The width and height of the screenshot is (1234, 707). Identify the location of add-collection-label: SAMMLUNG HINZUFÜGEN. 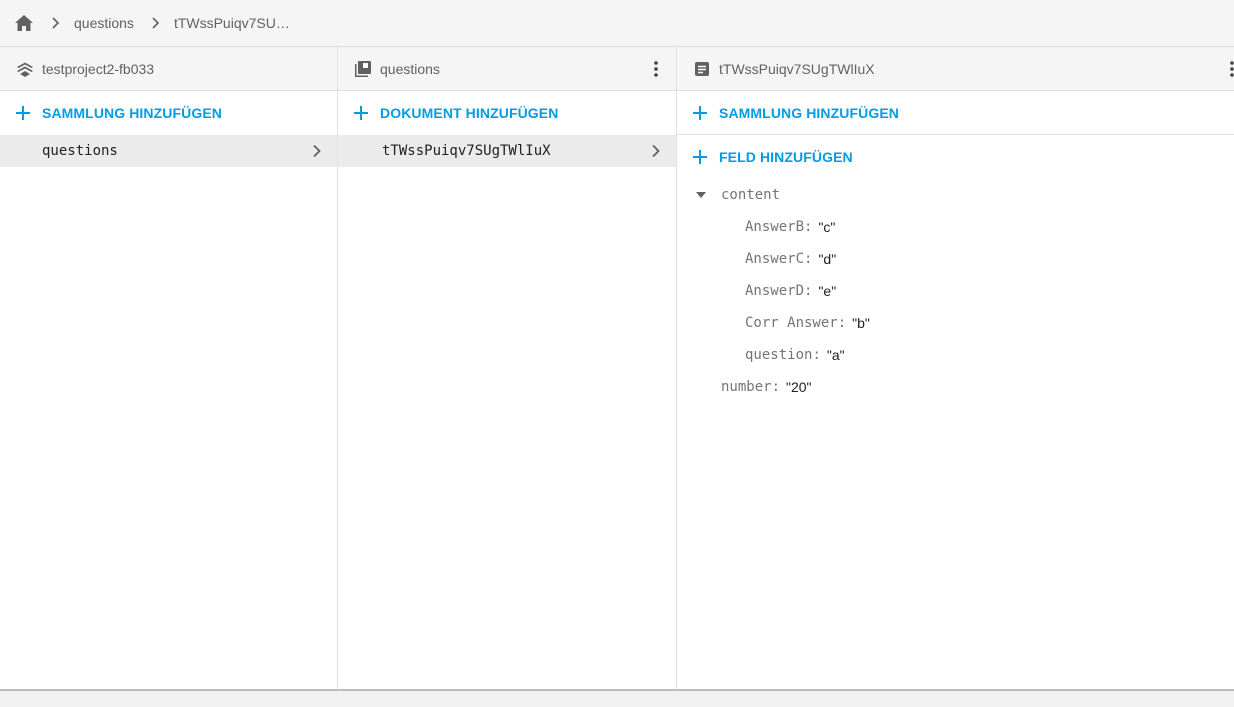
(132, 113).